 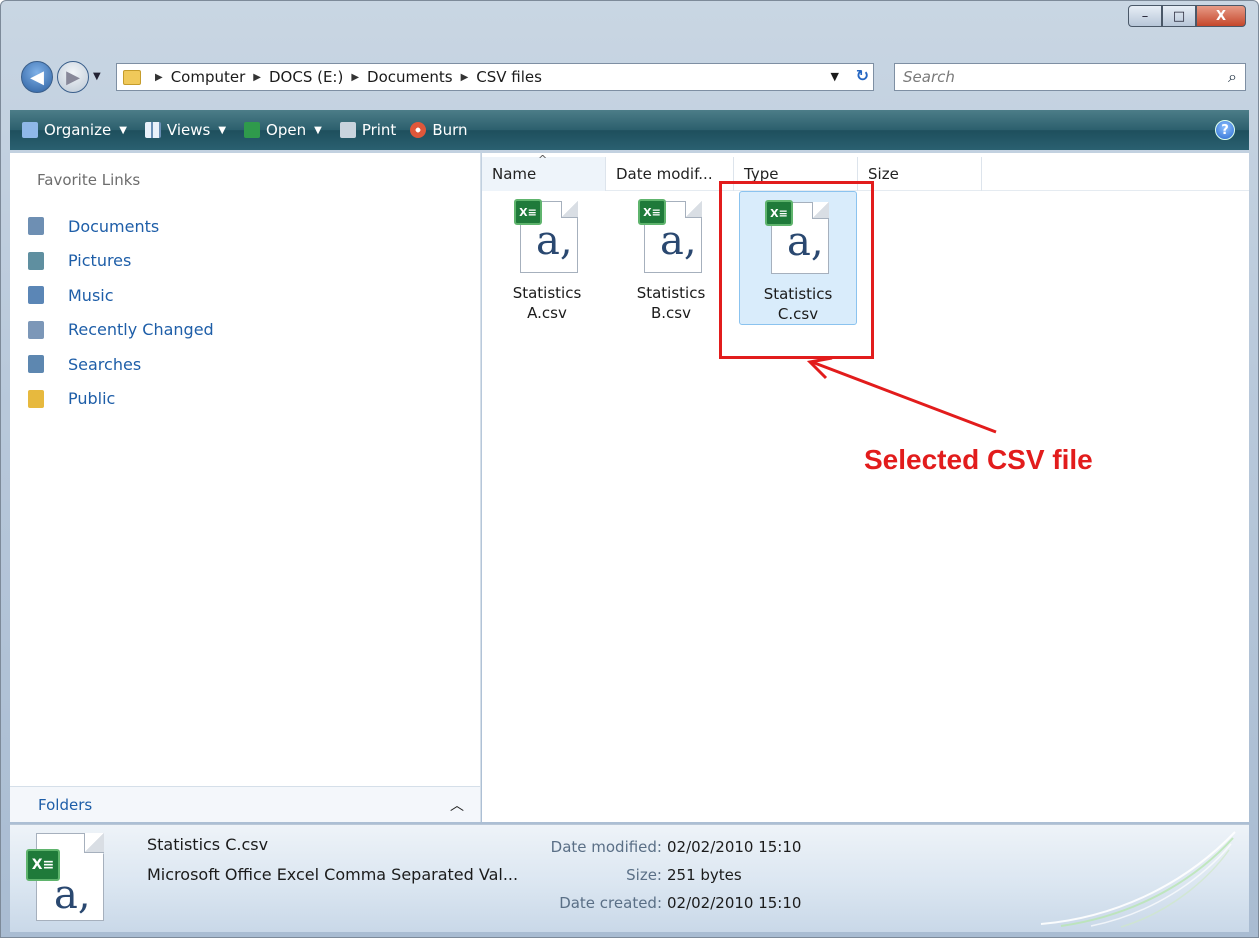 What do you see at coordinates (36, 364) in the screenshot?
I see `searches-icon` at bounding box center [36, 364].